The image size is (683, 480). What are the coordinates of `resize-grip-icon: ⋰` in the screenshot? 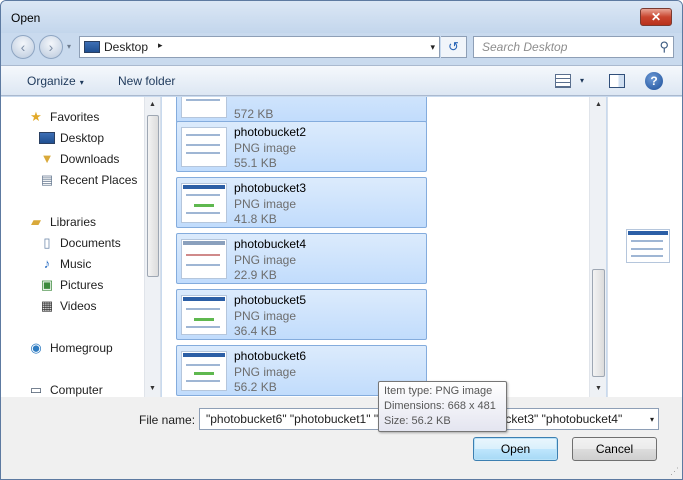 It's located at (674, 471).